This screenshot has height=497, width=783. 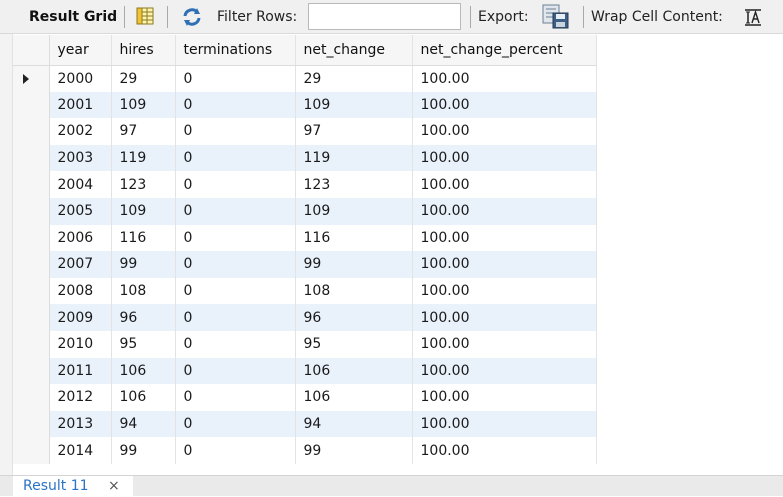 What do you see at coordinates (80, 317) in the screenshot?
I see `cell-year: 2009` at bounding box center [80, 317].